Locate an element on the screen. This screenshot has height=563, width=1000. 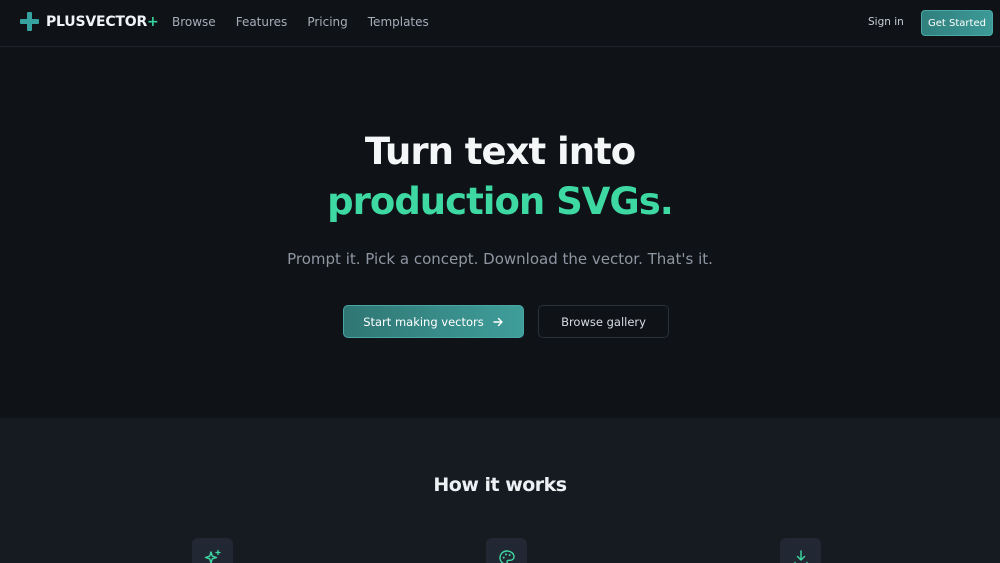
hero-headline-line1: Turn text into is located at coordinates (500, 151).